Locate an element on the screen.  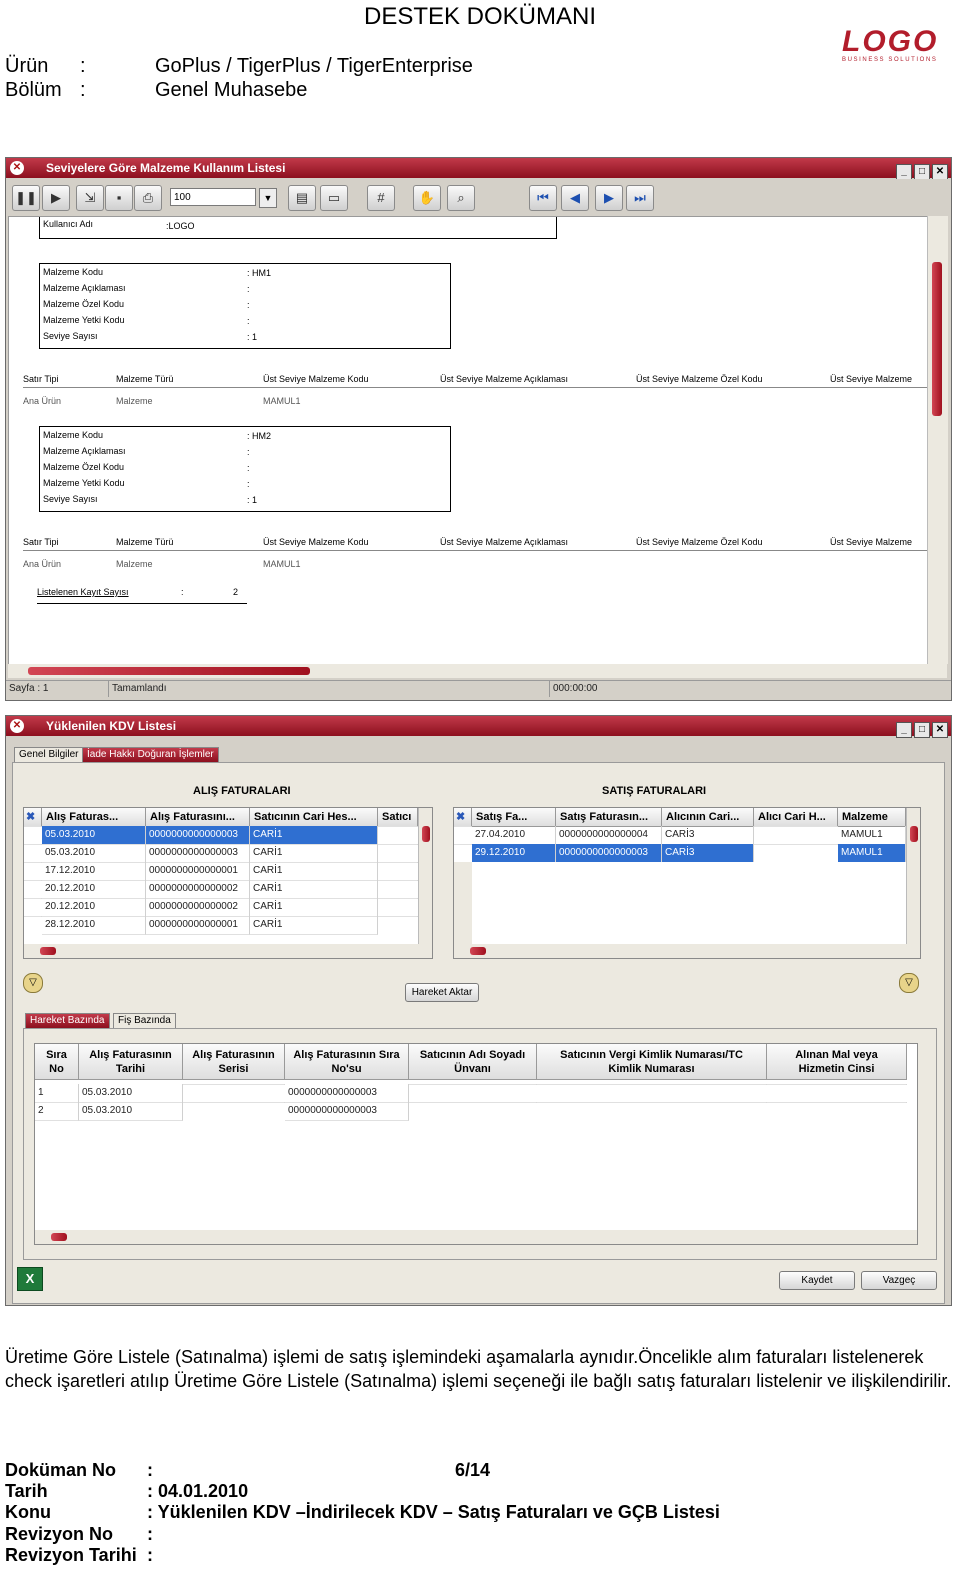
purchase-date-cell: 20.12.2010 is located at coordinates (94, 889).